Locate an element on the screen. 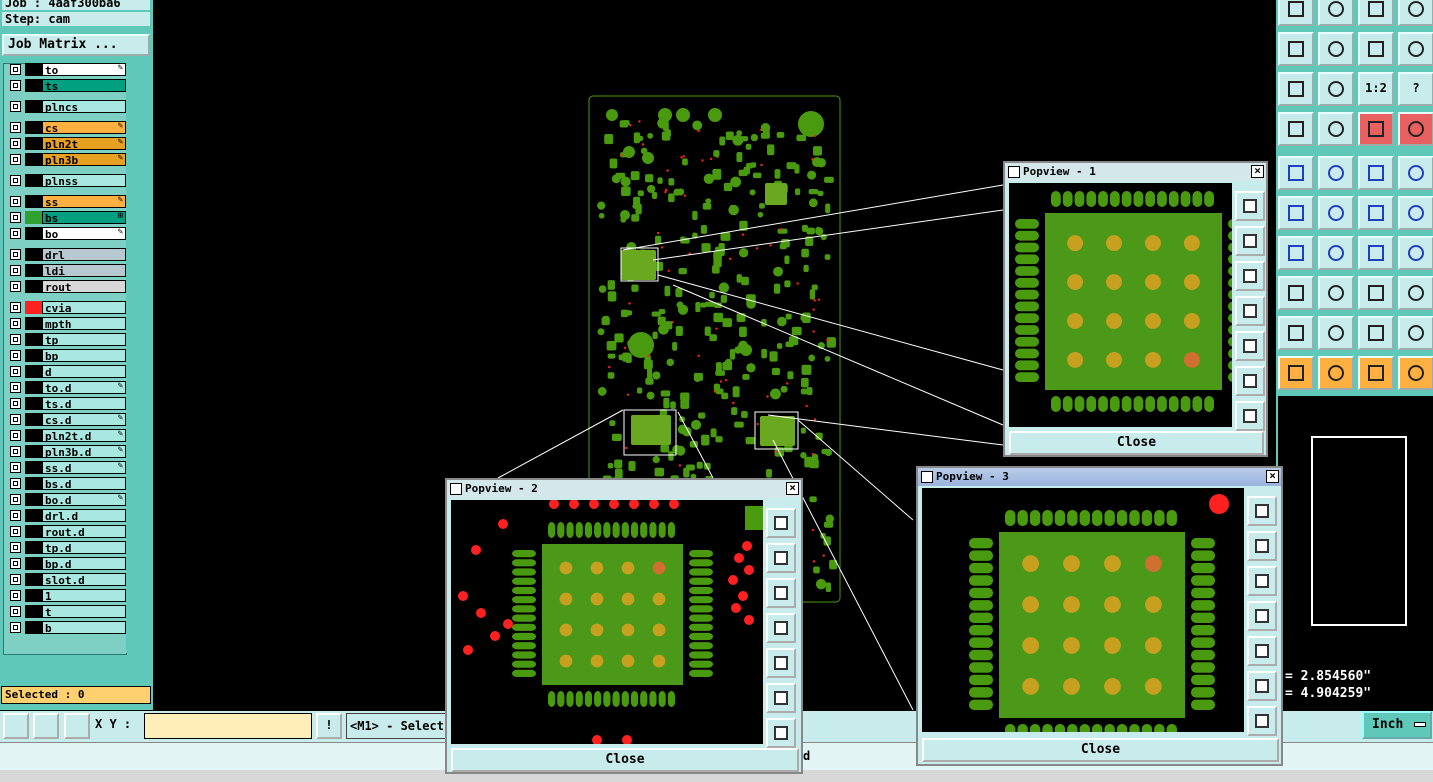 Image resolution: width=1433 pixels, height=782 pixels. layer-row-bp.d: bp.d is located at coordinates (67, 564).